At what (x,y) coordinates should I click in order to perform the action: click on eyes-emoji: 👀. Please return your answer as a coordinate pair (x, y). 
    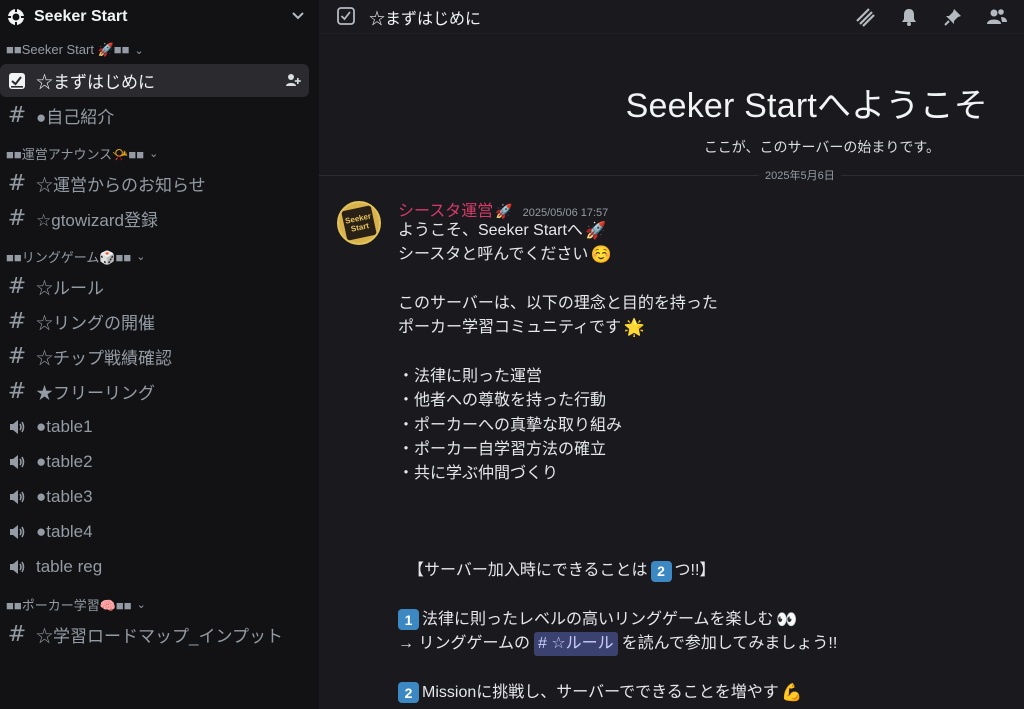
    Looking at the image, I should click on (786, 619).